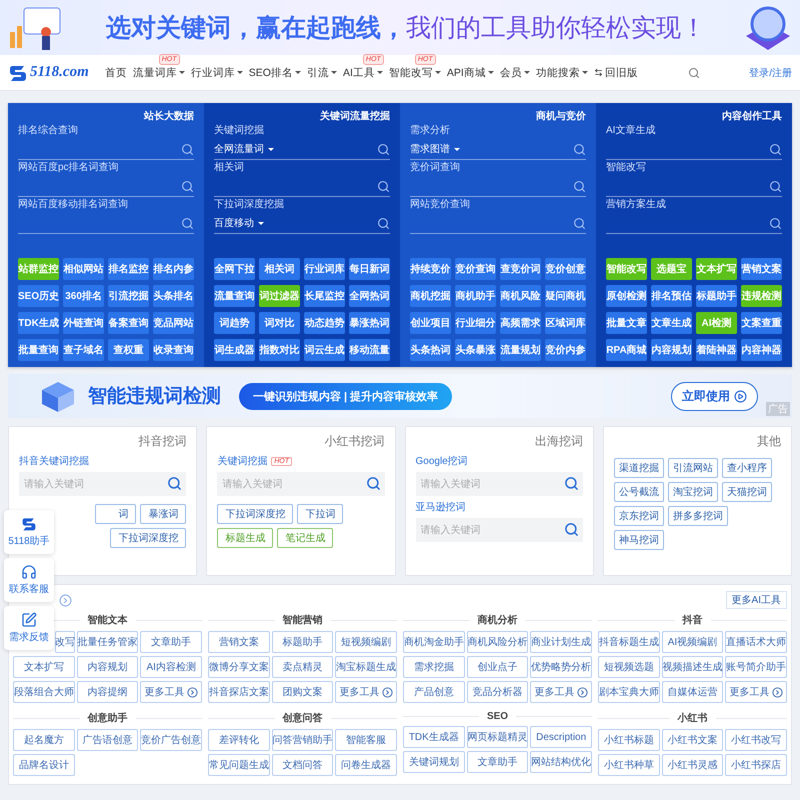  What do you see at coordinates (671, 296) in the screenshot?
I see `tool-button: 排名预估` at bounding box center [671, 296].